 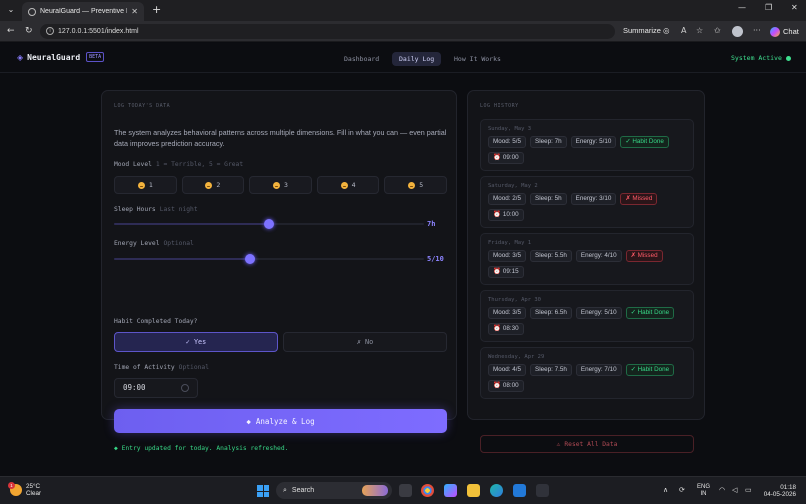 I want to click on taskbar-clock: 01:18 04-05-2026, so click(x=778, y=491).